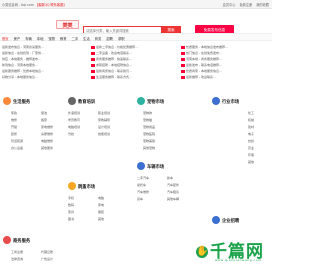  I want to click on category-link: 手机, so click(82, 199).